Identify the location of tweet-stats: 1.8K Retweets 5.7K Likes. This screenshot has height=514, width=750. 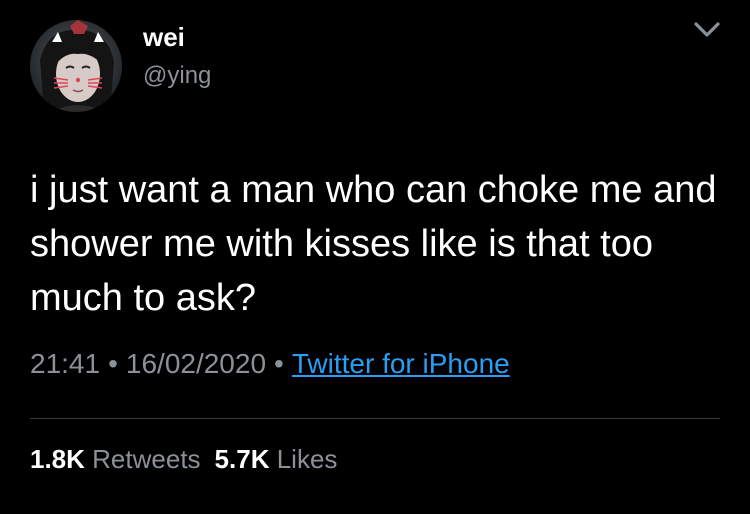
(183, 459).